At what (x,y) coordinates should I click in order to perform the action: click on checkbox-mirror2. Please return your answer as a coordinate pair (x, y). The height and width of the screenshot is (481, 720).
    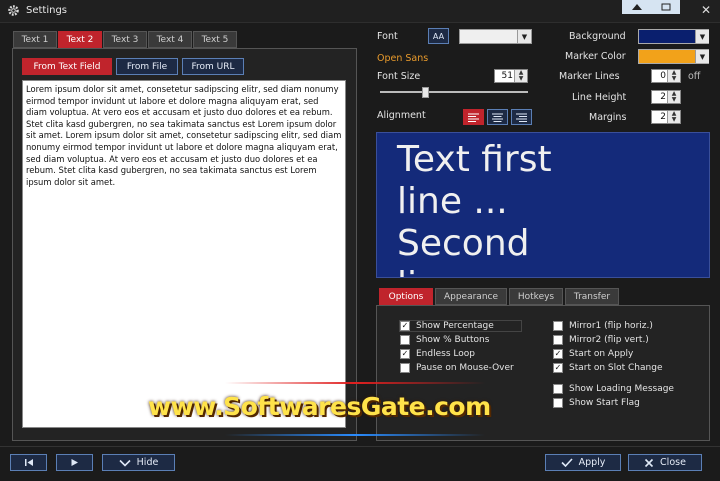
    Looking at the image, I should click on (558, 340).